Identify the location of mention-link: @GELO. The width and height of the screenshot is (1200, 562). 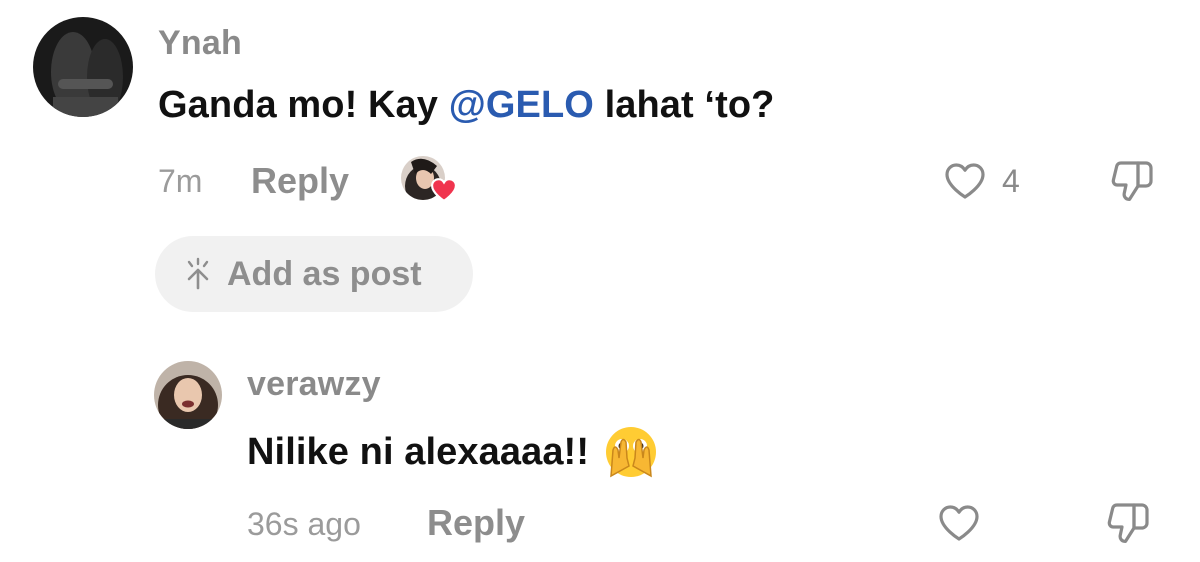
(521, 105).